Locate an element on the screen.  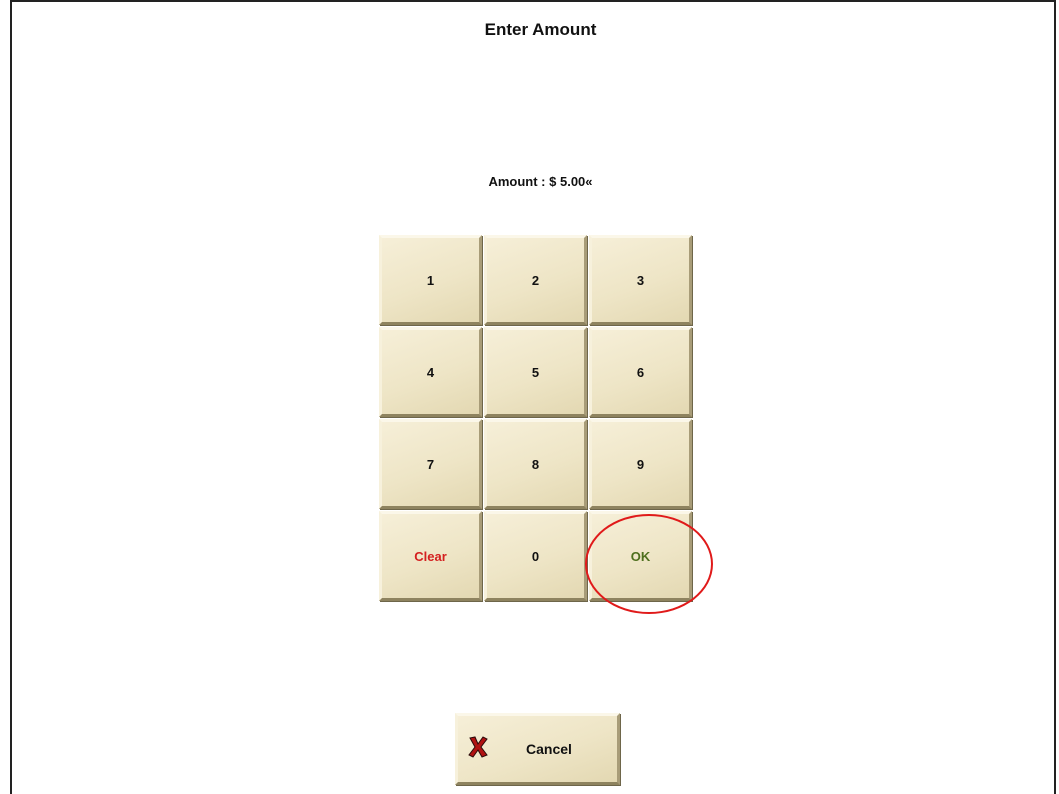
dialog-title: Enter Amount is located at coordinates (540, 29).